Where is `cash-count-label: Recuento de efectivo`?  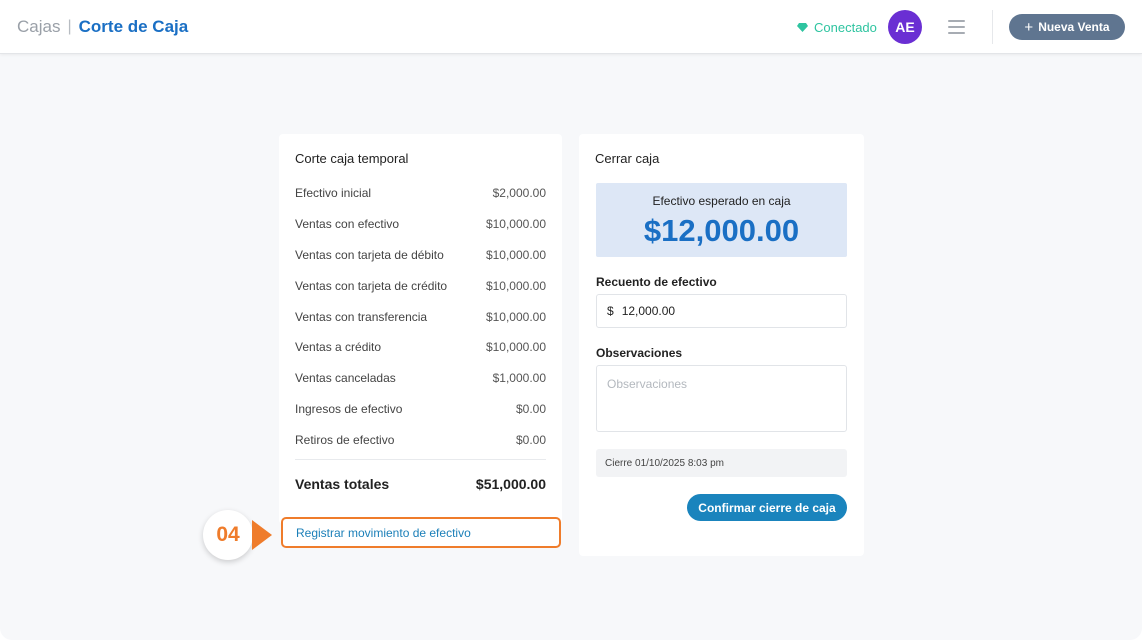 cash-count-label: Recuento de efectivo is located at coordinates (656, 282).